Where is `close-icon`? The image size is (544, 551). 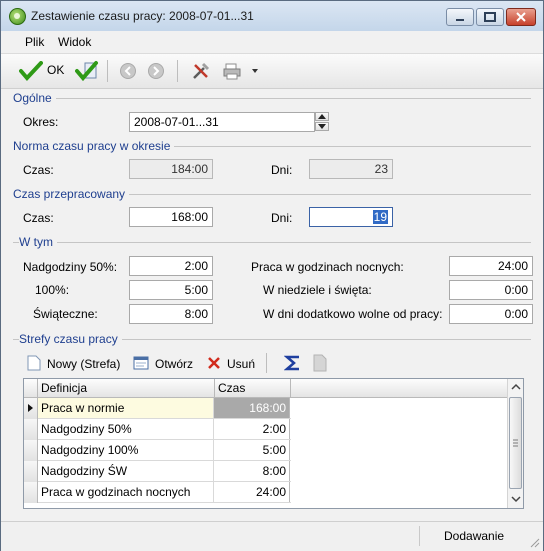
close-icon is located at coordinates (521, 17).